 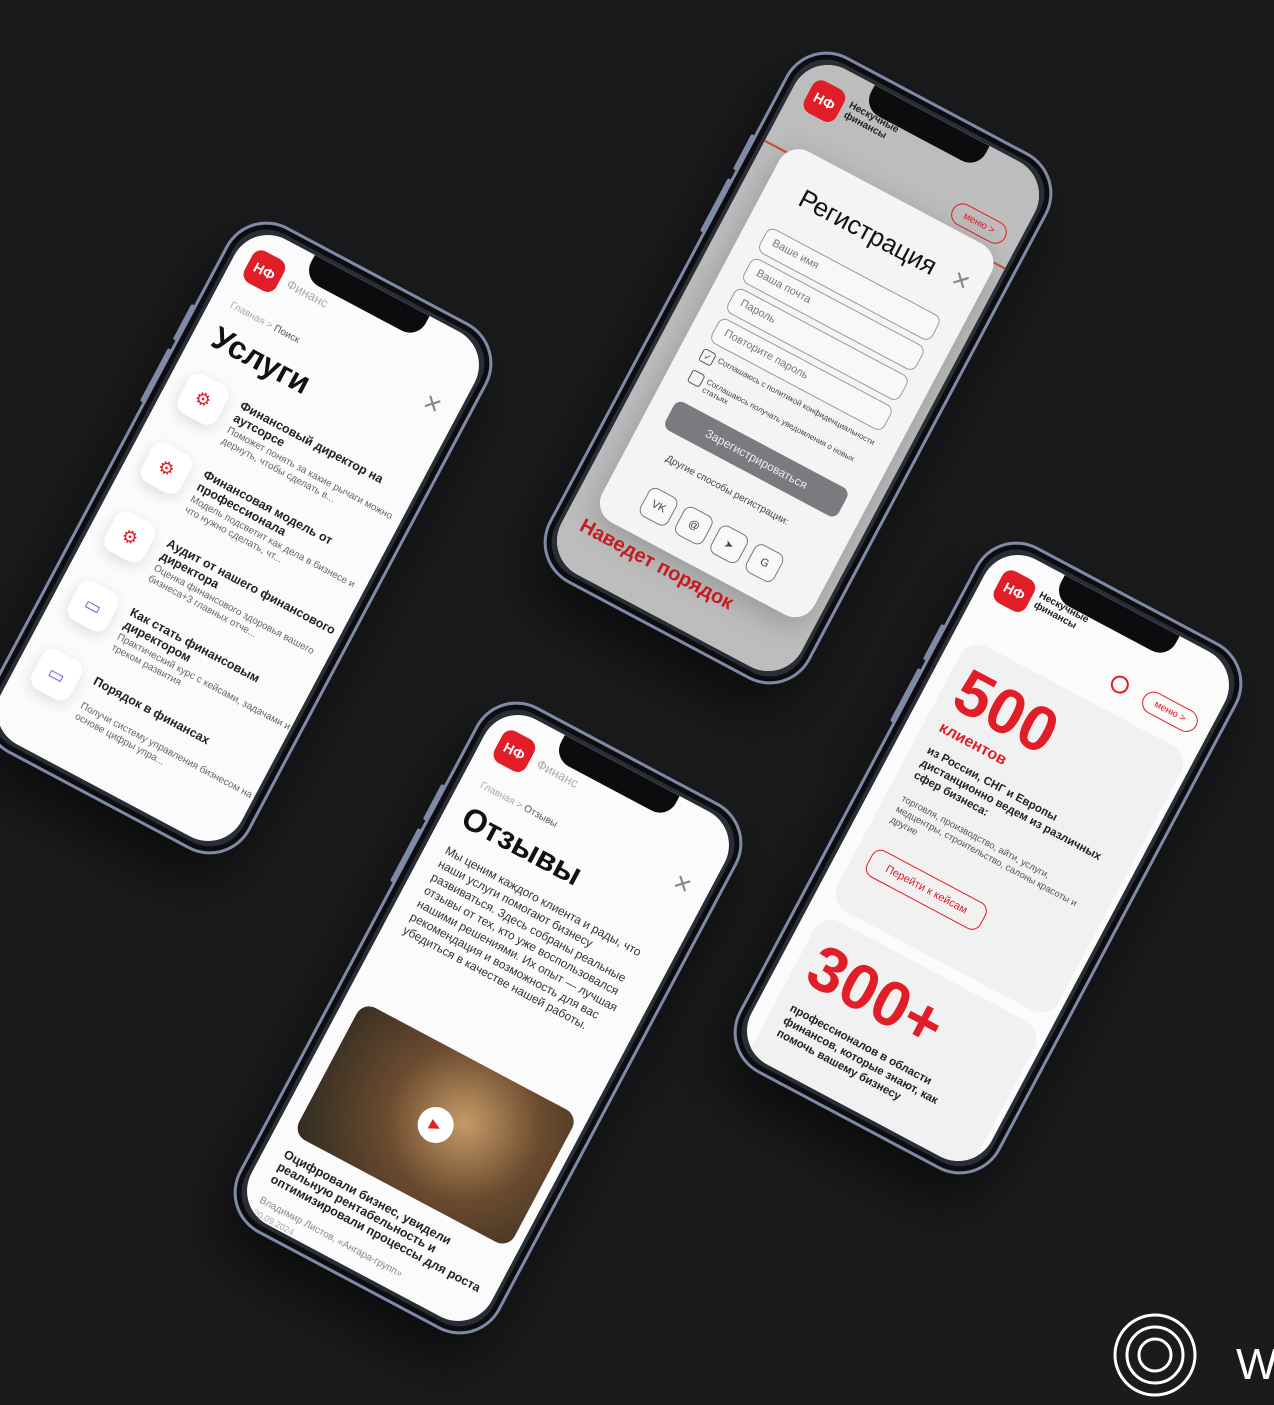 What do you see at coordinates (694, 525) in the screenshot?
I see `mail-icon: @` at bounding box center [694, 525].